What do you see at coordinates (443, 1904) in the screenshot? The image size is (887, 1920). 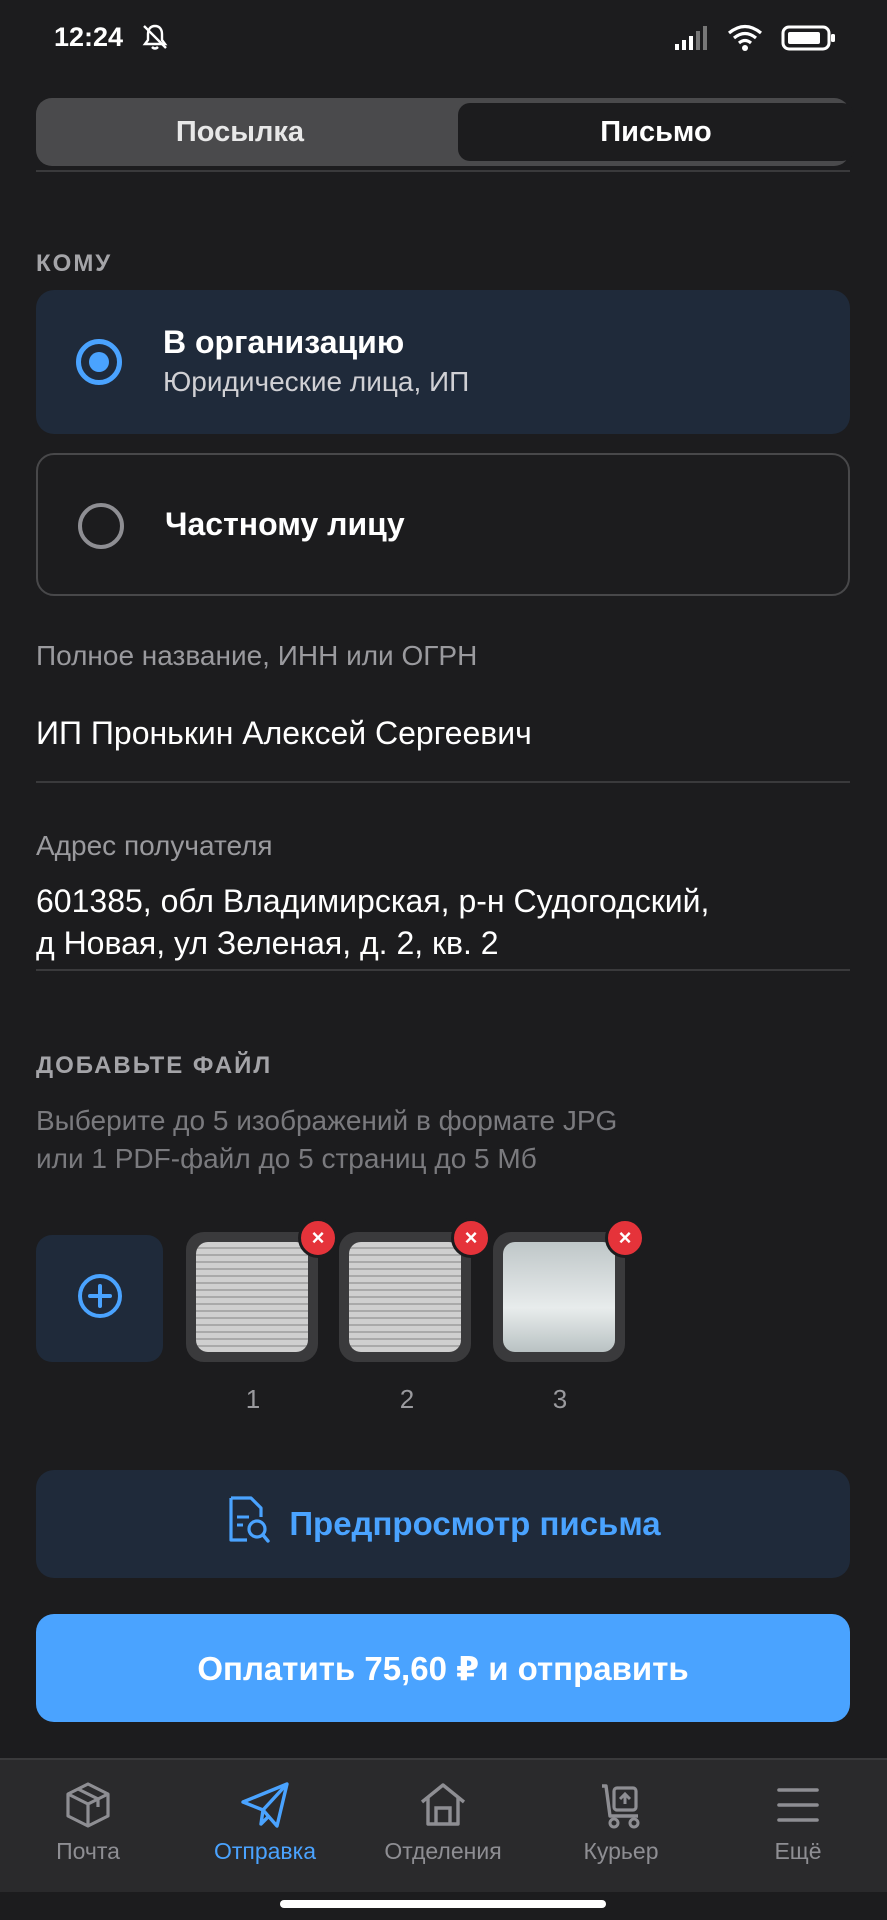 I see `home-indicator` at bounding box center [443, 1904].